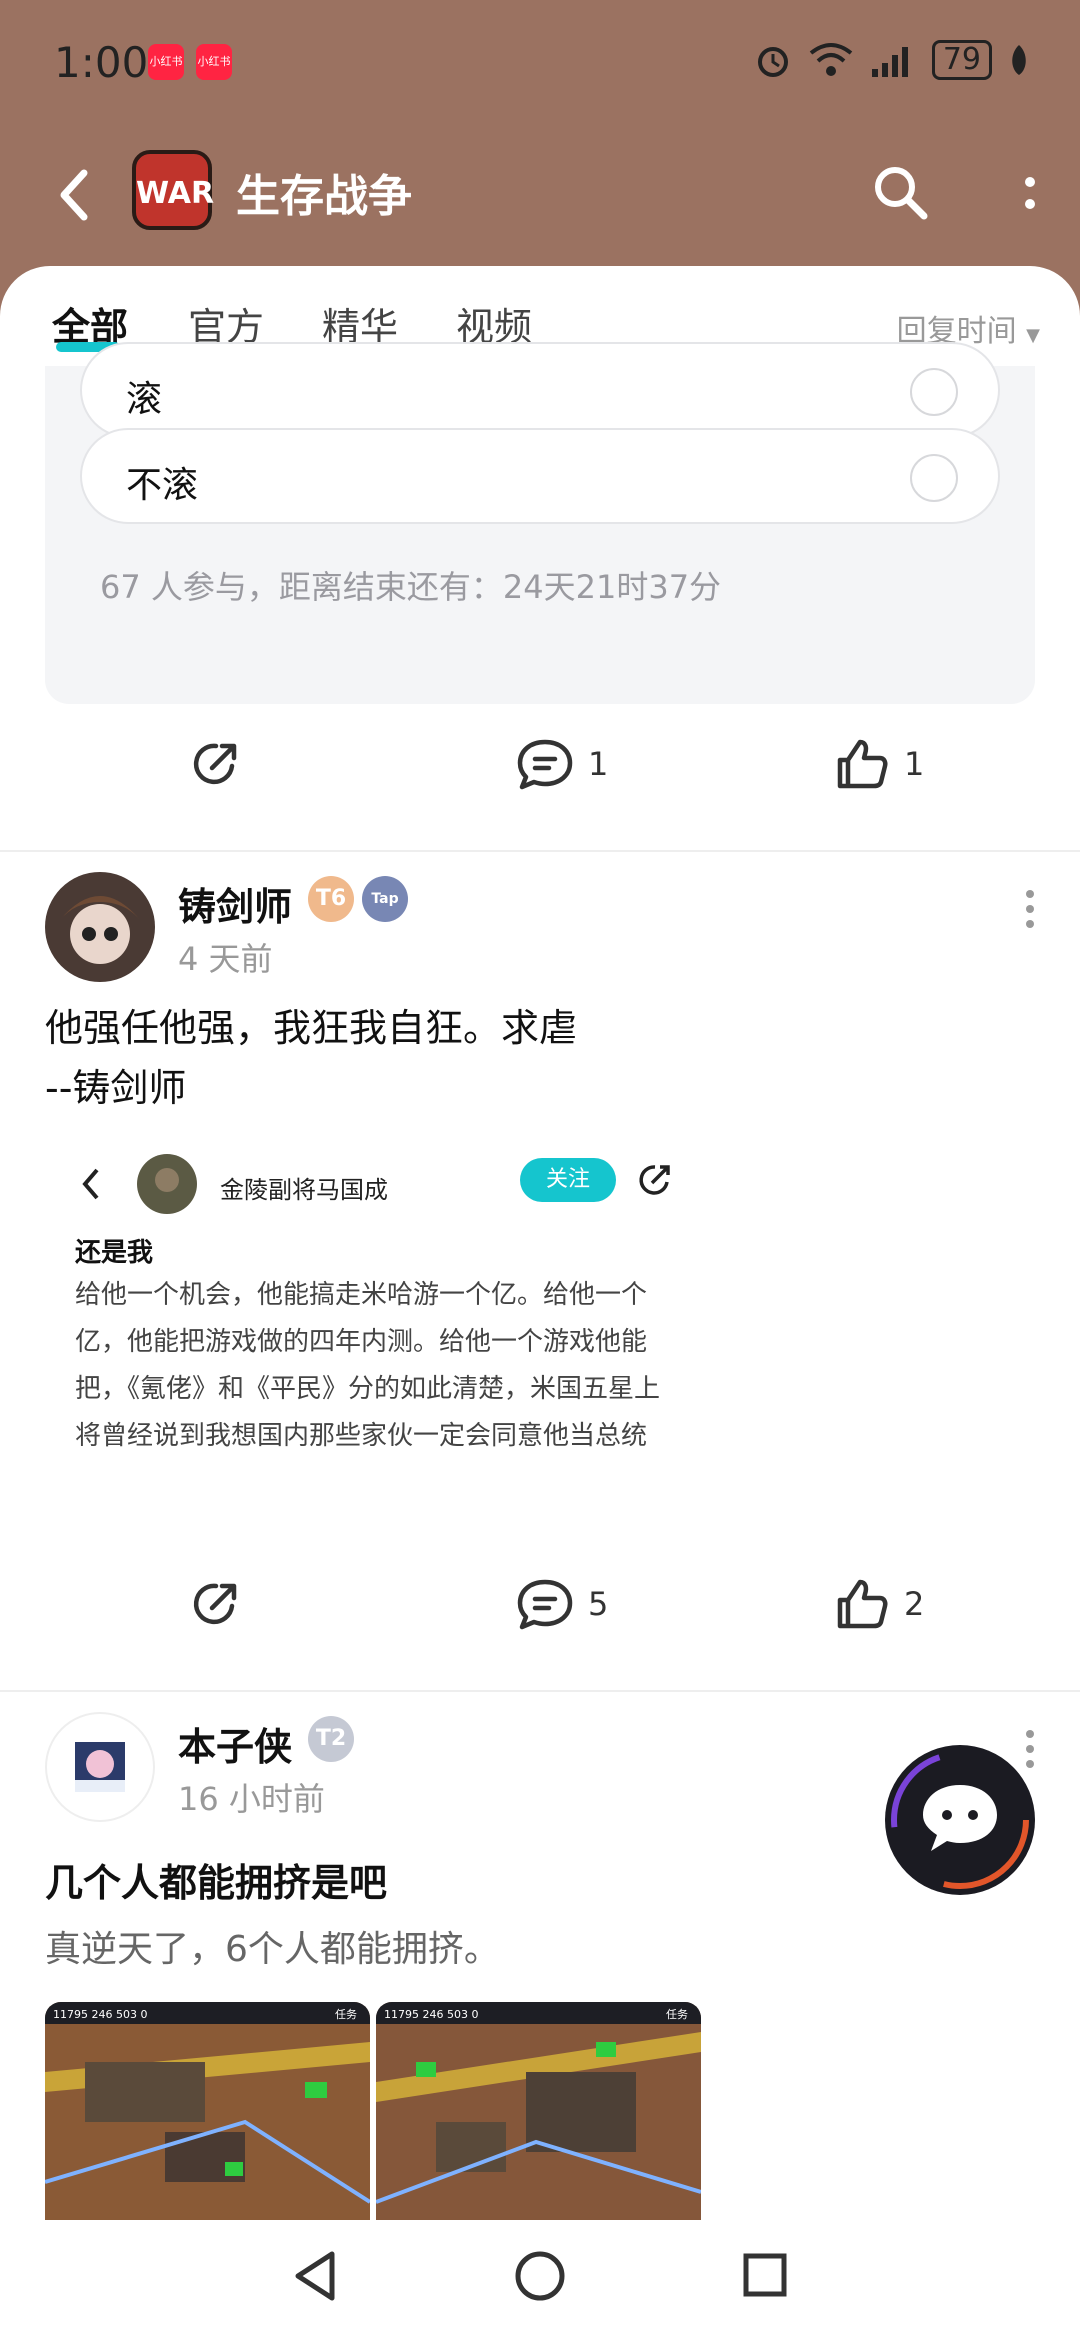  Describe the element at coordinates (251, 1799) in the screenshot. I see `post-time: 16 小时前` at that location.